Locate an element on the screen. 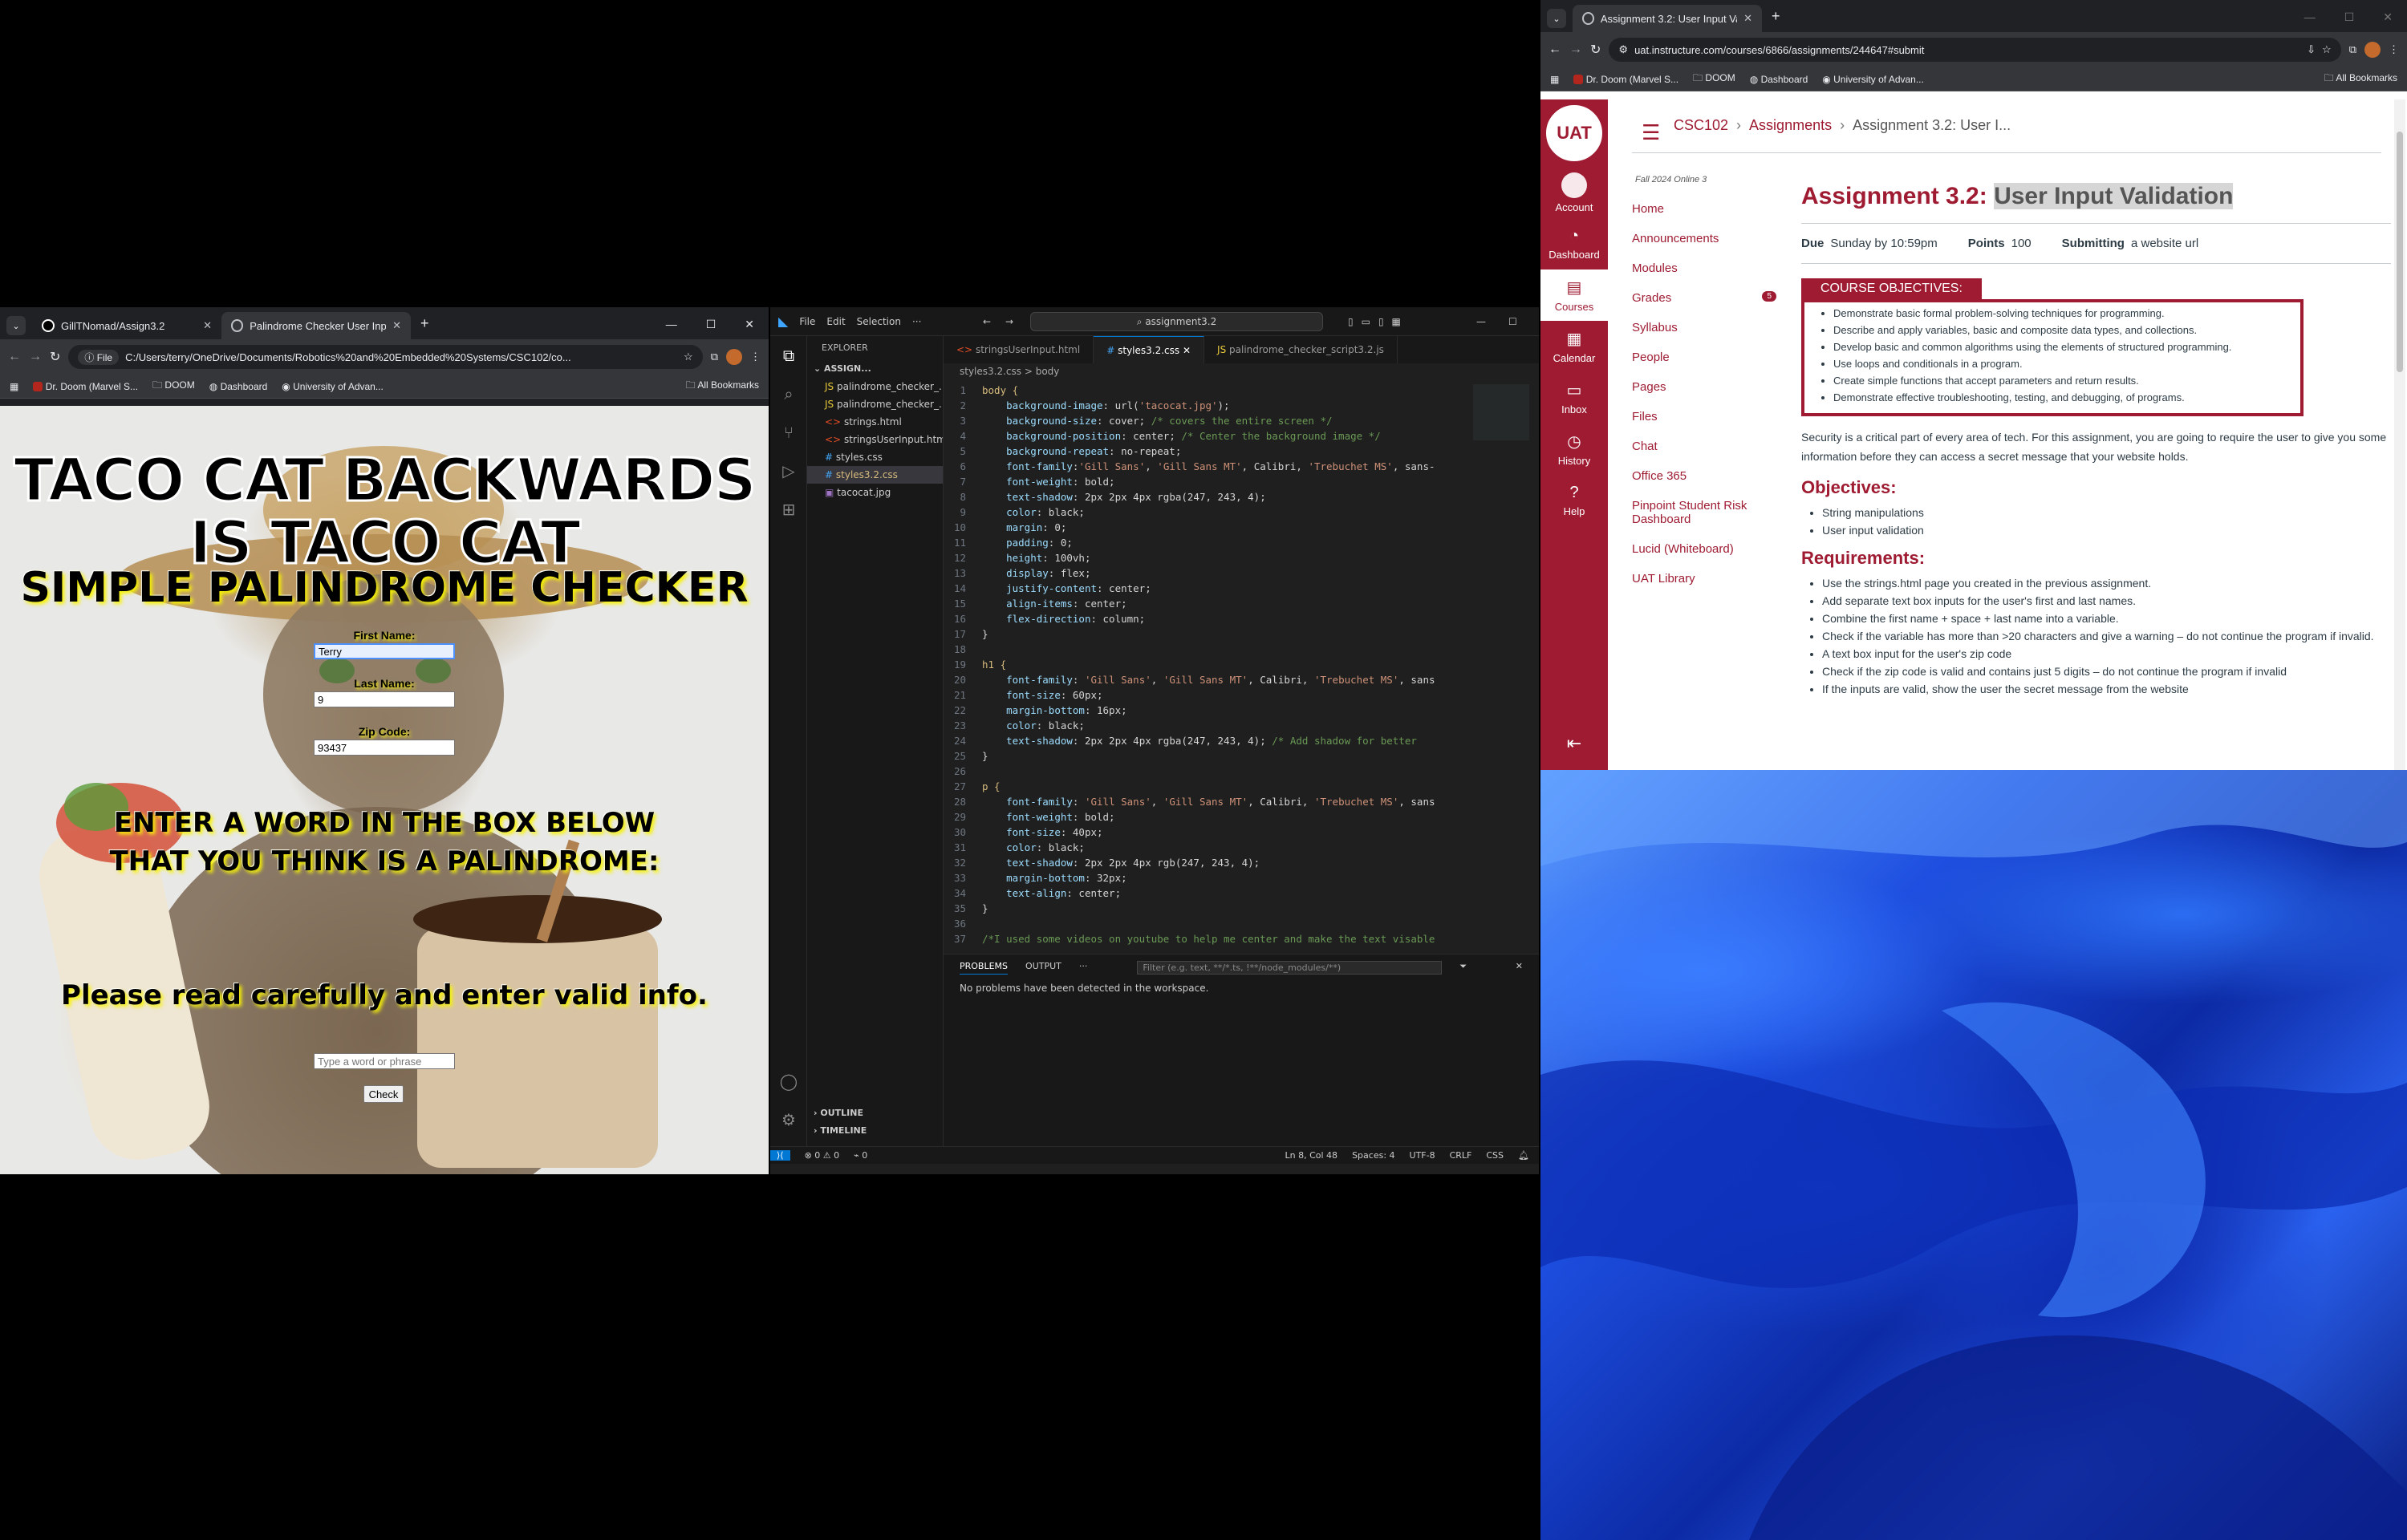 The height and width of the screenshot is (1540, 2407). nav-account: Account is located at coordinates (1574, 192).